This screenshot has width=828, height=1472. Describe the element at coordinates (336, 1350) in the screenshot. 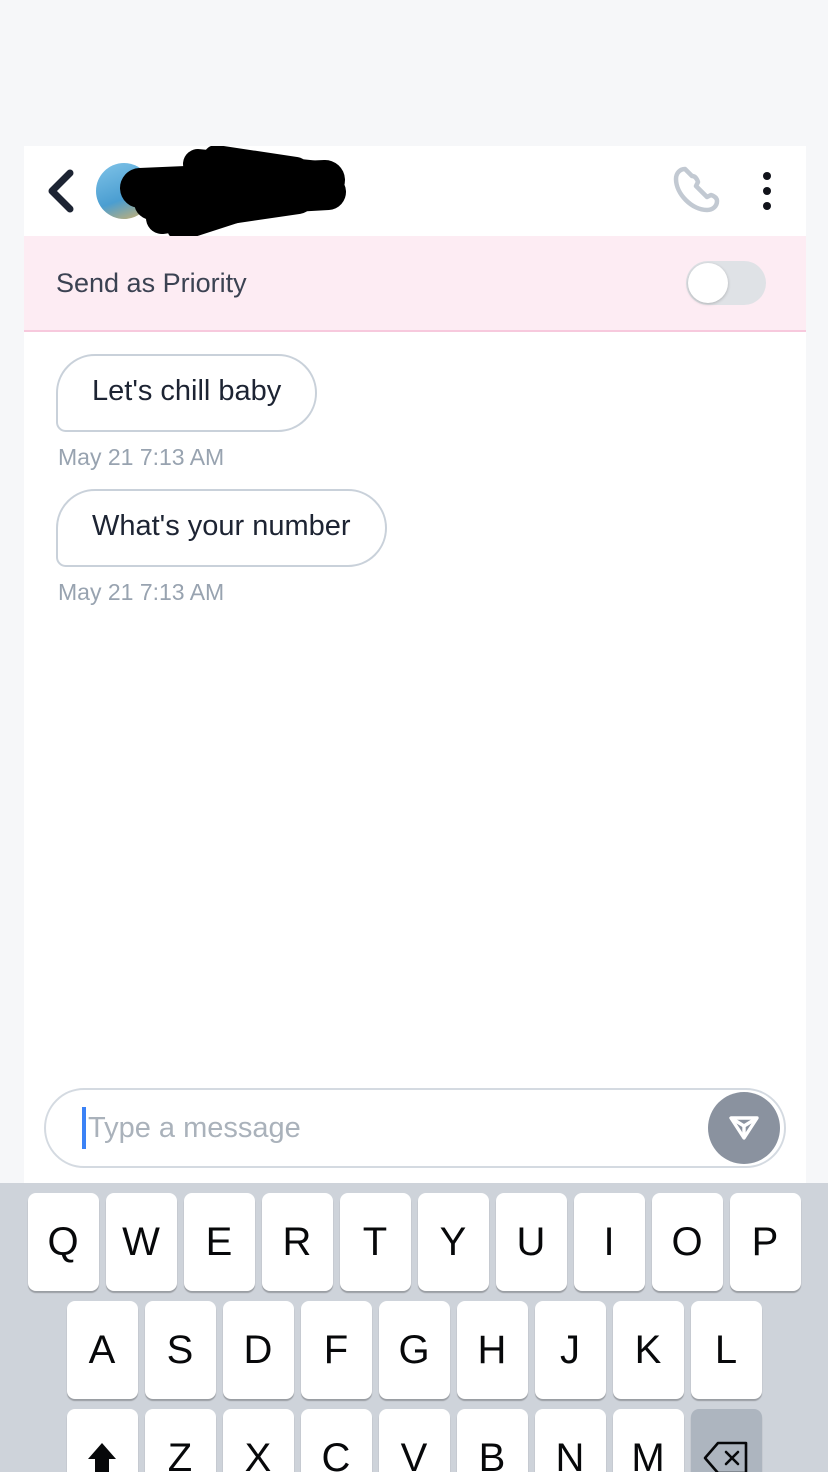

I see `key-f: F` at that location.